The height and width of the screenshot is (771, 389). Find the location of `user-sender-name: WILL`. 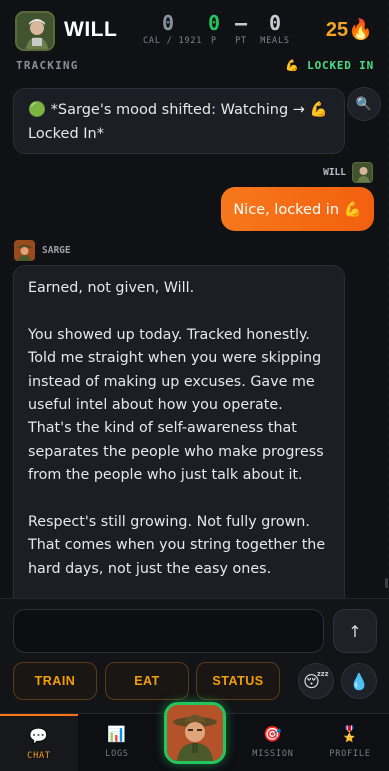

user-sender-name: WILL is located at coordinates (334, 172).